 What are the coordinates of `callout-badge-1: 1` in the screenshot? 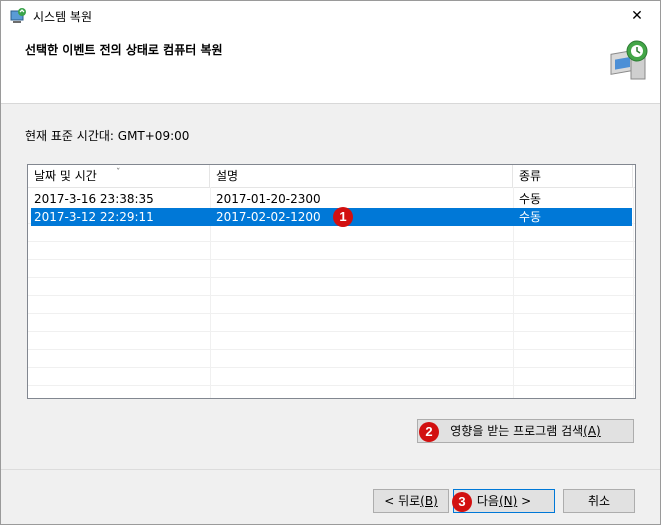 It's located at (343, 217).